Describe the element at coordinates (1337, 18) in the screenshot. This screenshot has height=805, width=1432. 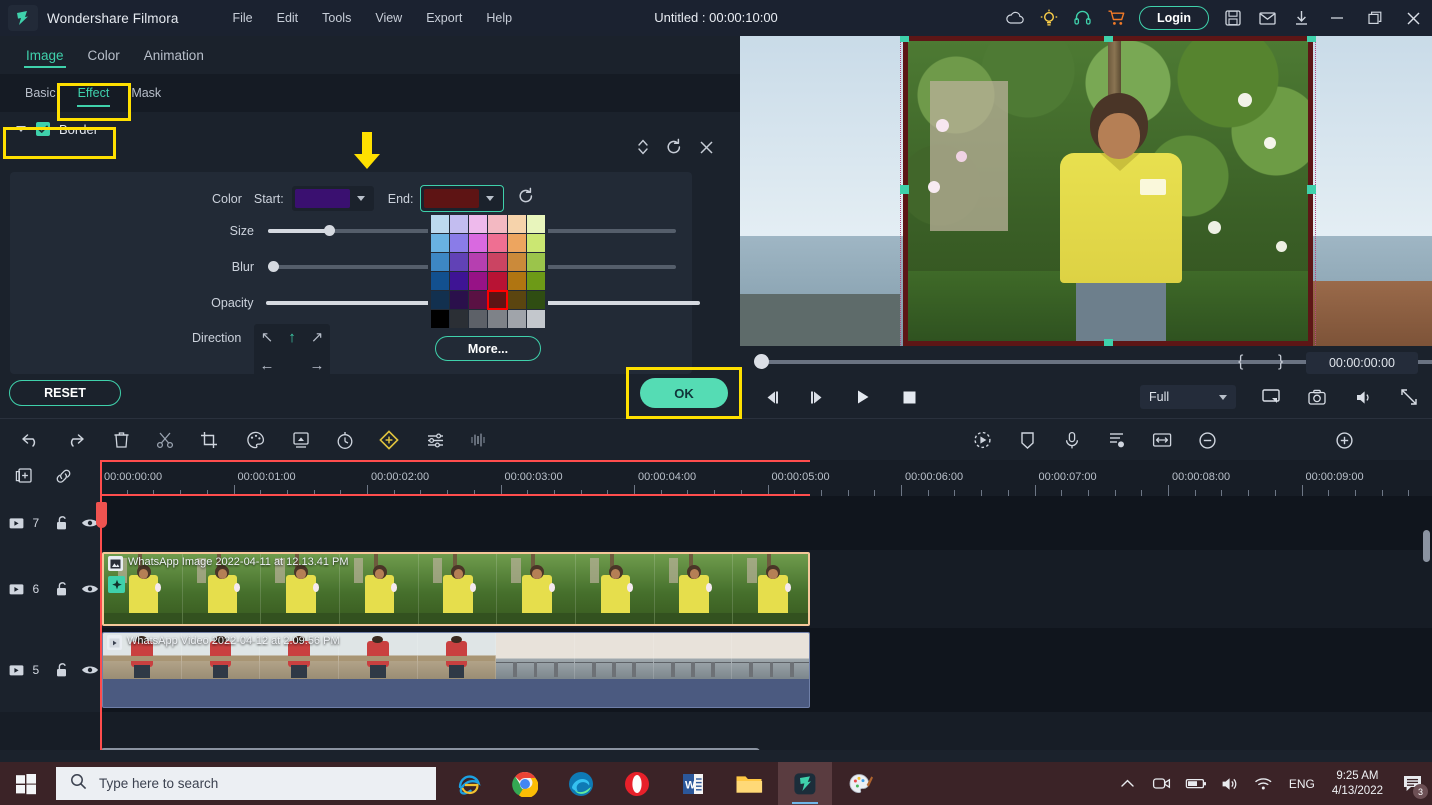
I see `minimize-icon` at that location.